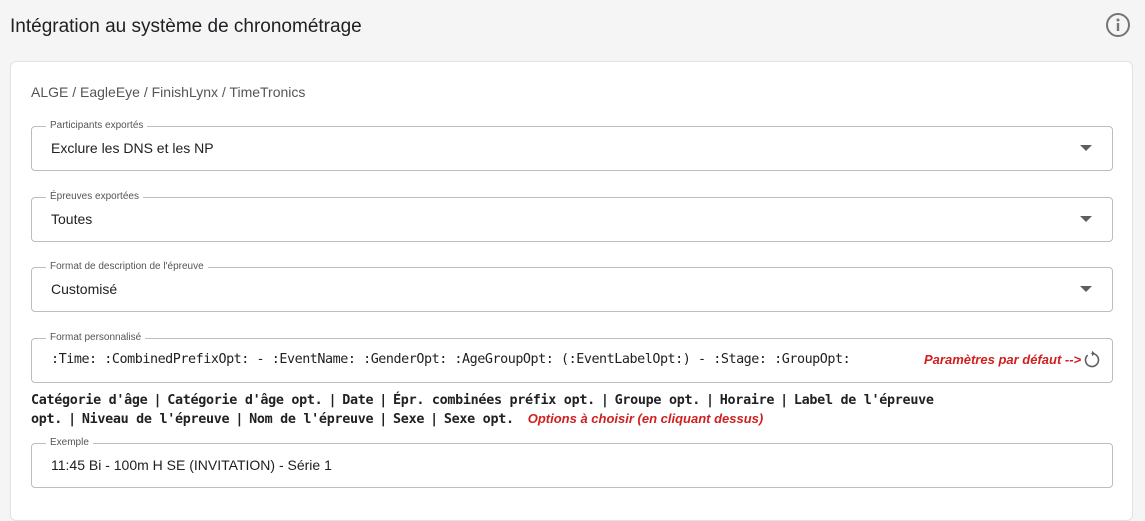 This screenshot has width=1145, height=521. Describe the element at coordinates (72, 219) in the screenshot. I see `events-value: Toutes` at that location.